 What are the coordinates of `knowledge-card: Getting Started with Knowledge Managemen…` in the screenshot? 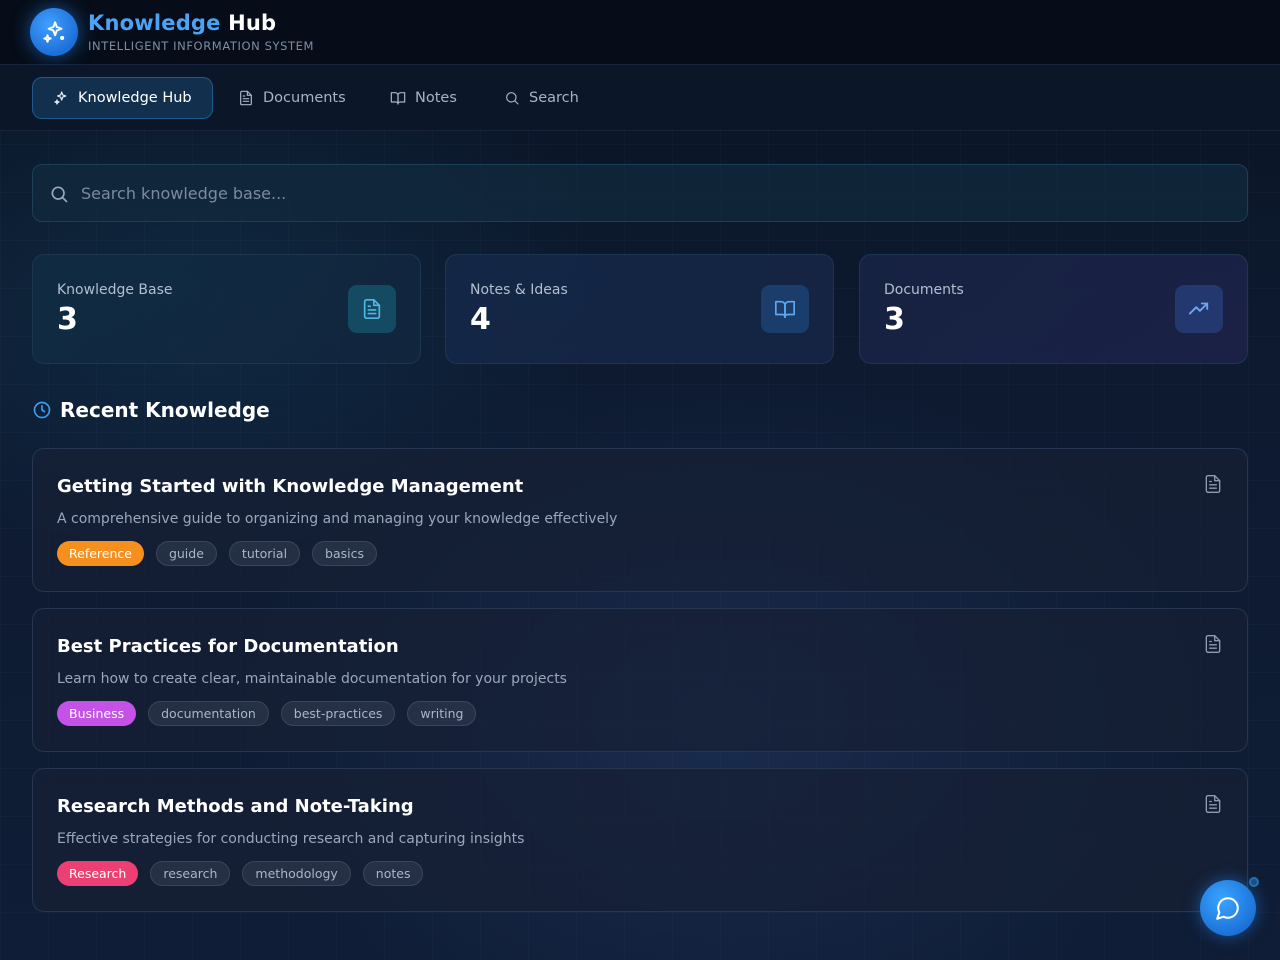 It's located at (640, 520).